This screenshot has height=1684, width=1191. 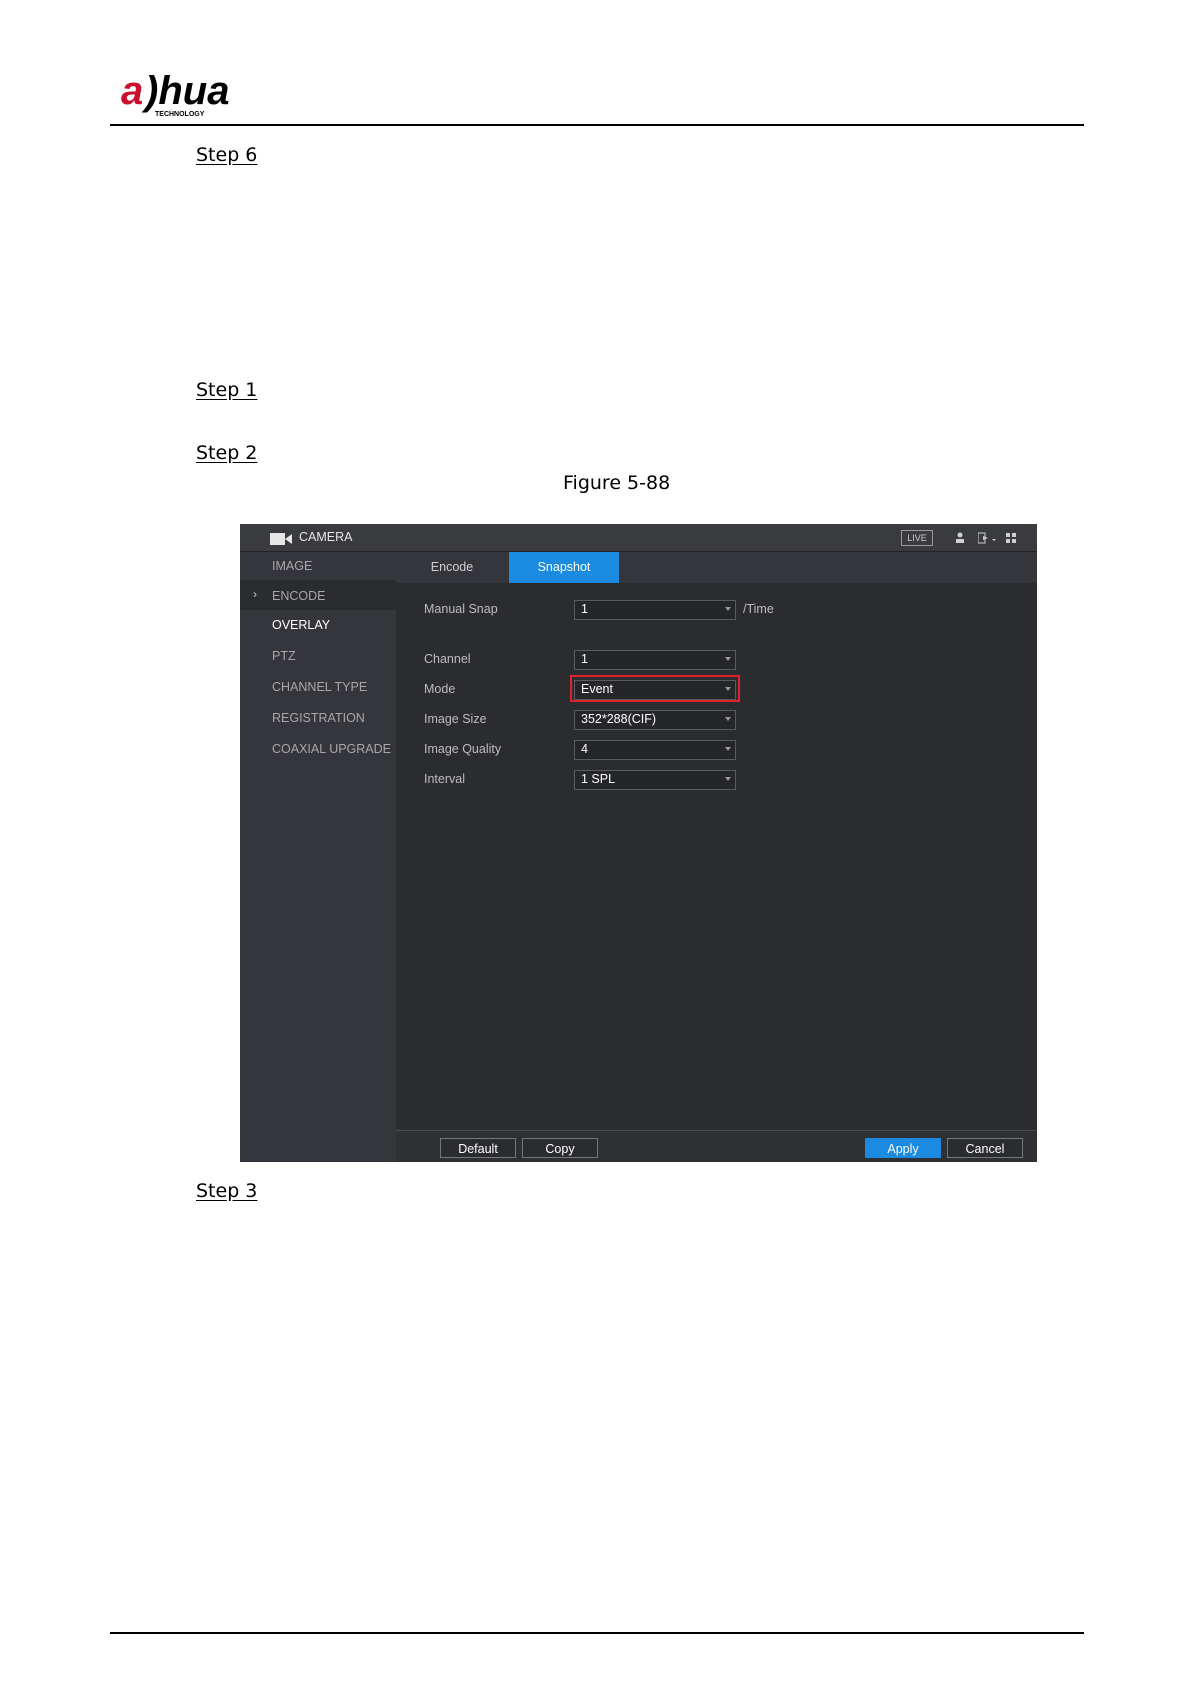 I want to click on manual-snap-select: 1, so click(x=655, y=610).